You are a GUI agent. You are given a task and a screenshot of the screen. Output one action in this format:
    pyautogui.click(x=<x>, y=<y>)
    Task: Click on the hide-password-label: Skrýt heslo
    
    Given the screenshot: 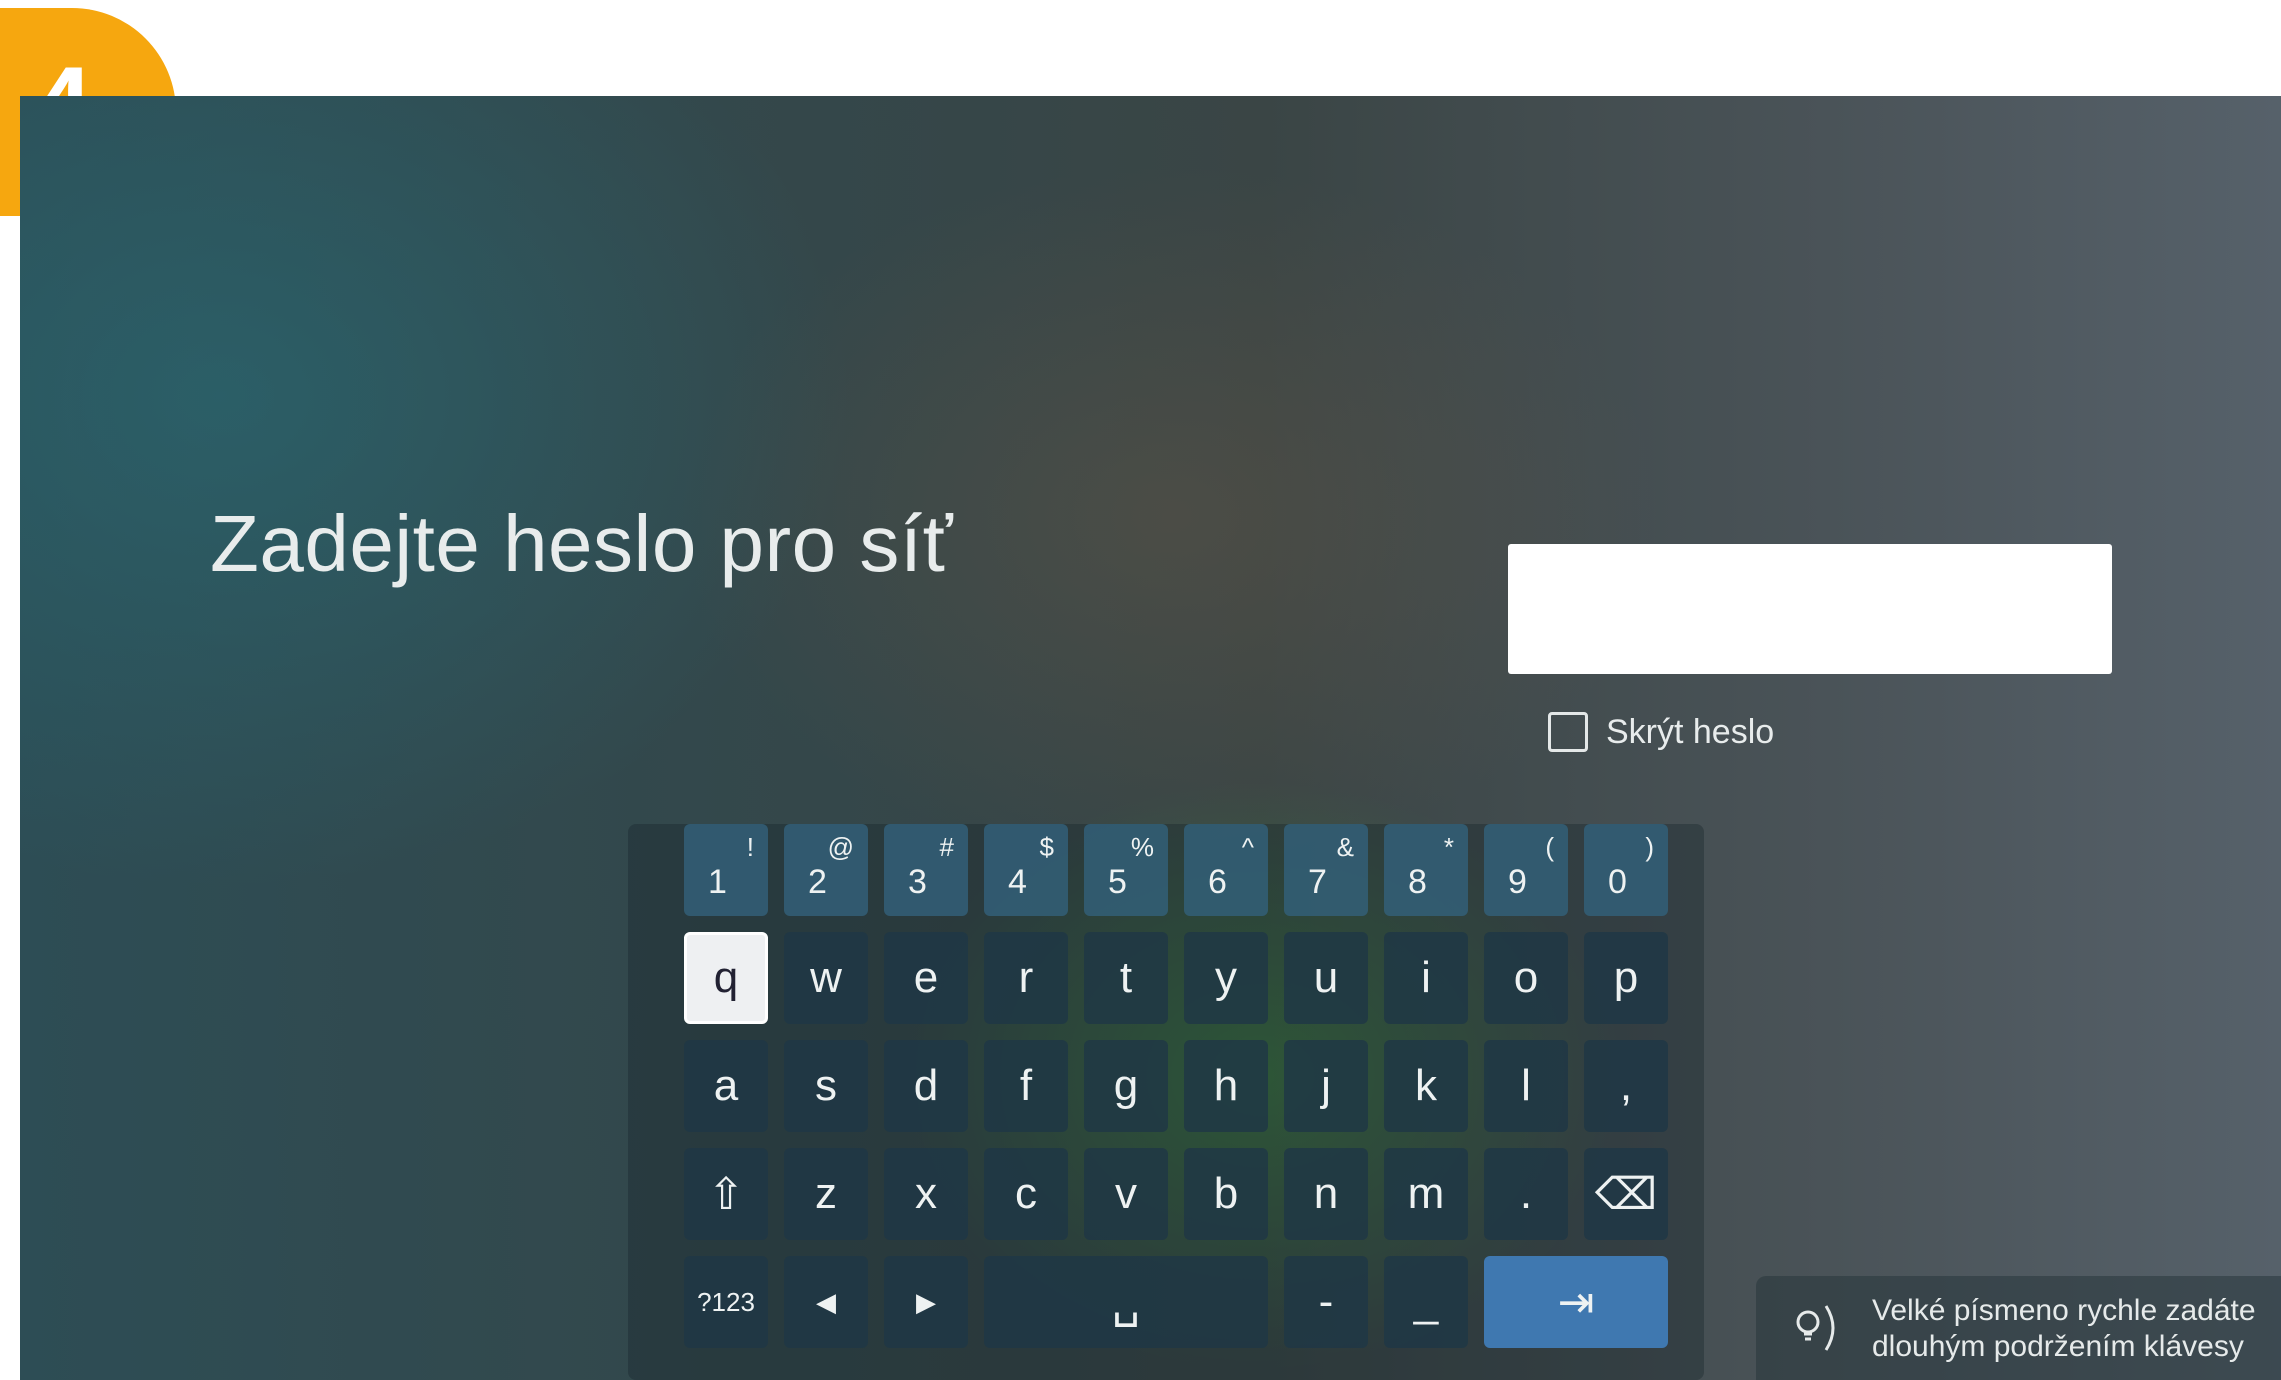 What is the action you would take?
    pyautogui.click(x=1690, y=731)
    